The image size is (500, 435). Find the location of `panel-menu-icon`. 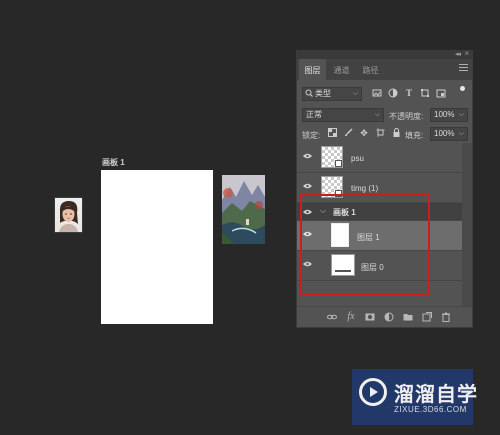

panel-menu-icon is located at coordinates (463, 67).